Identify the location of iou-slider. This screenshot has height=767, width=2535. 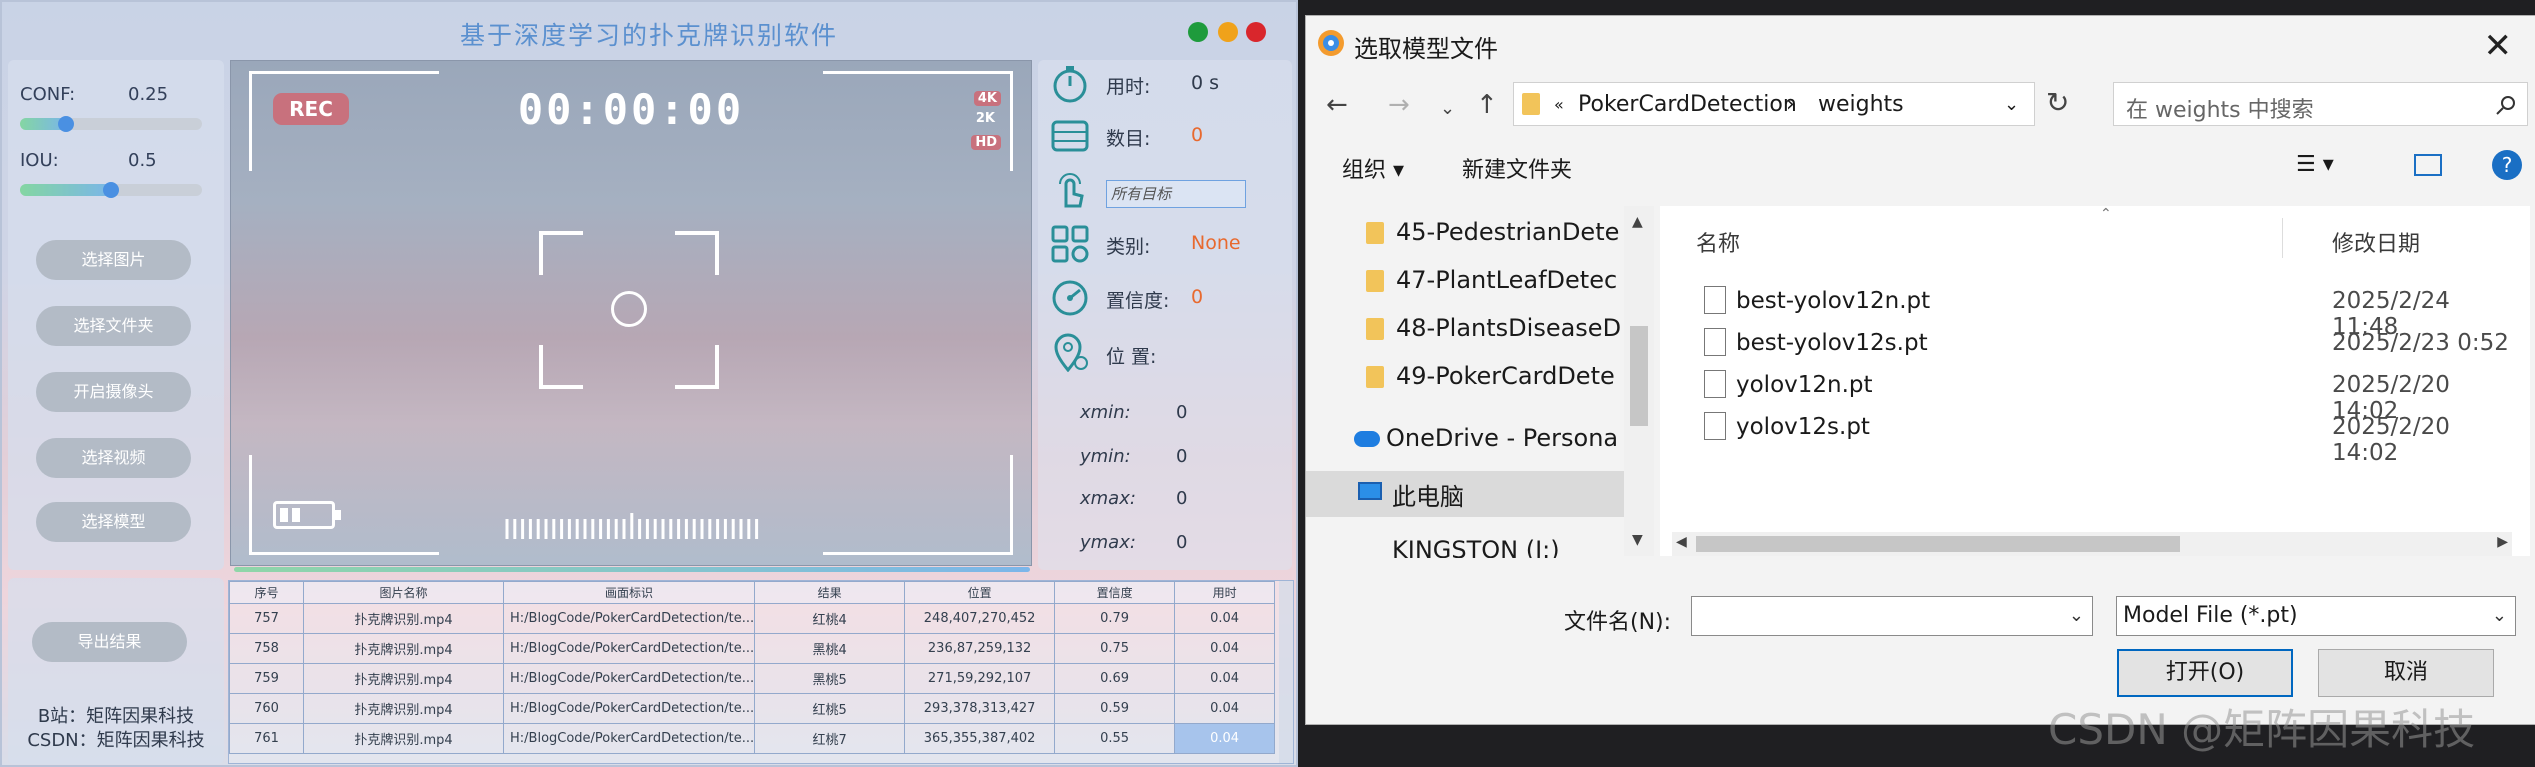
(111, 190).